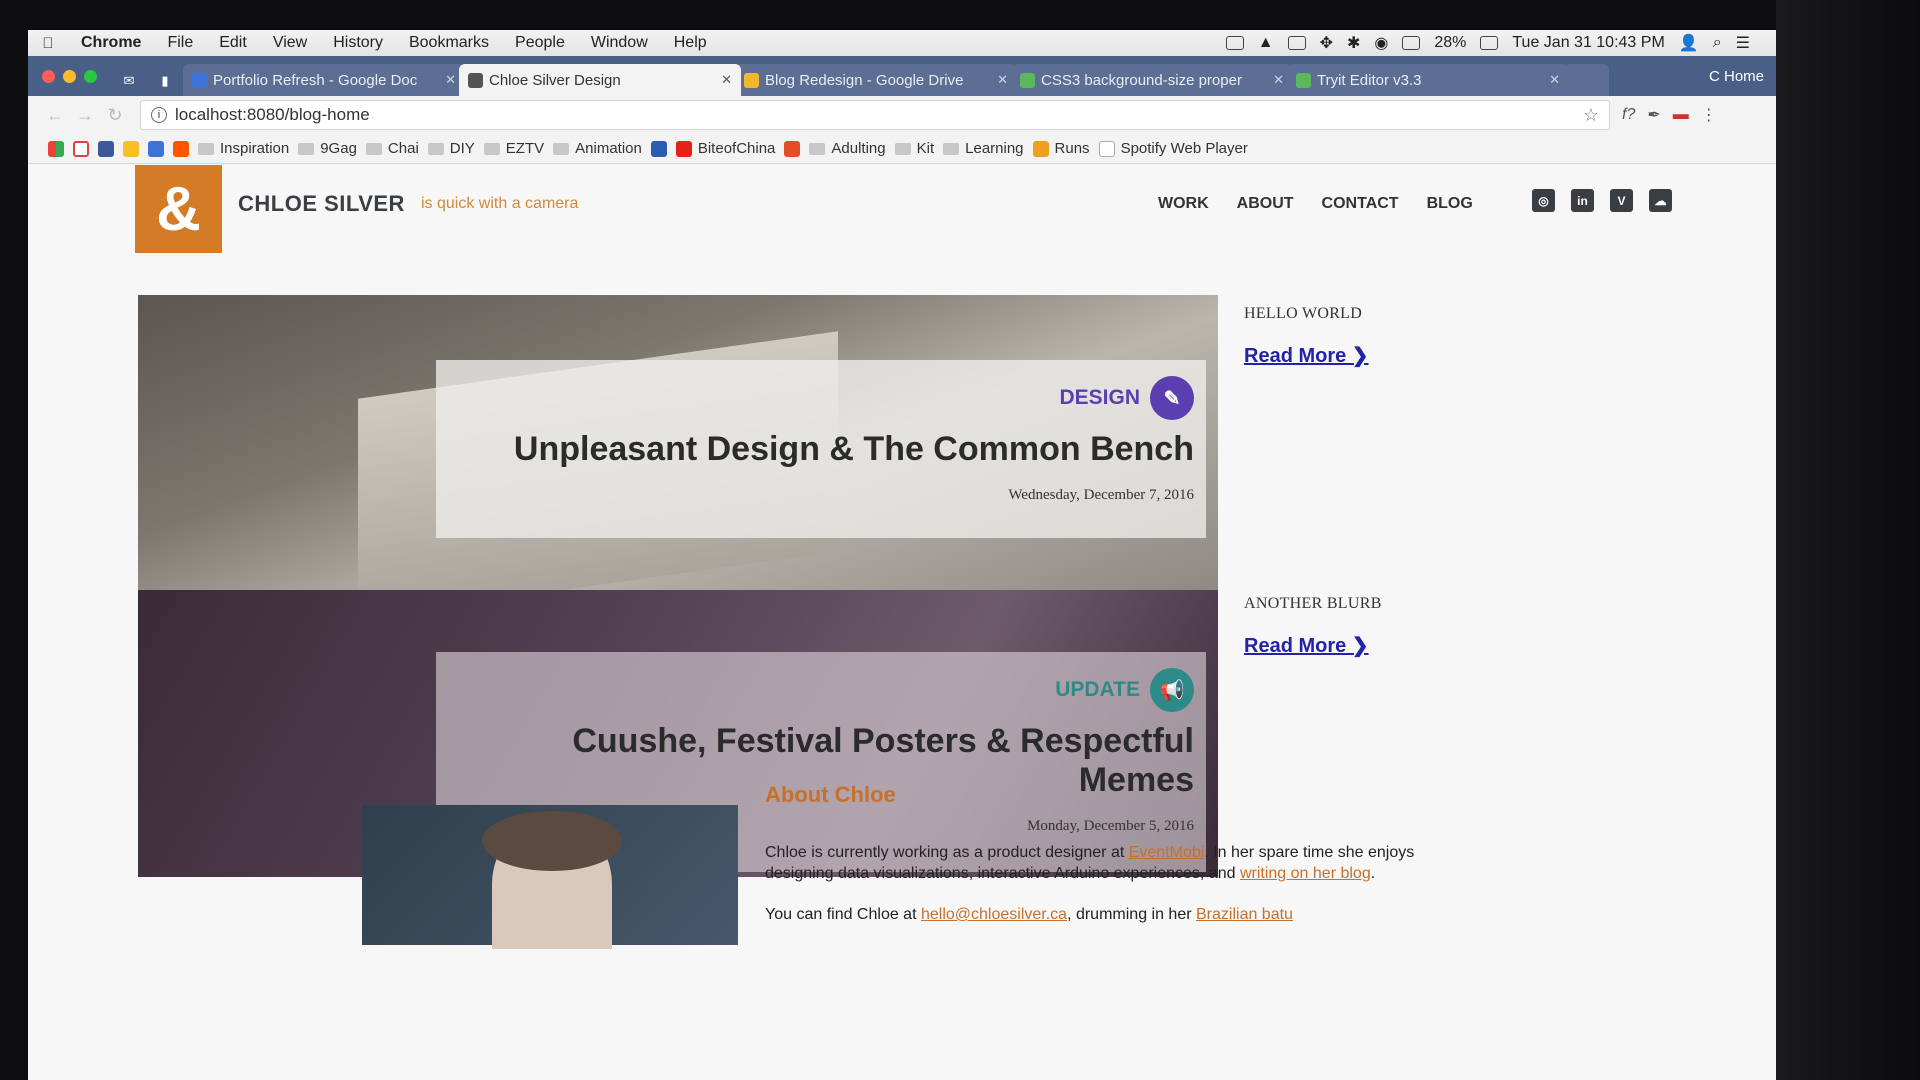 The image size is (1920, 1080). I want to click on user-icon: 👤, so click(1689, 43).